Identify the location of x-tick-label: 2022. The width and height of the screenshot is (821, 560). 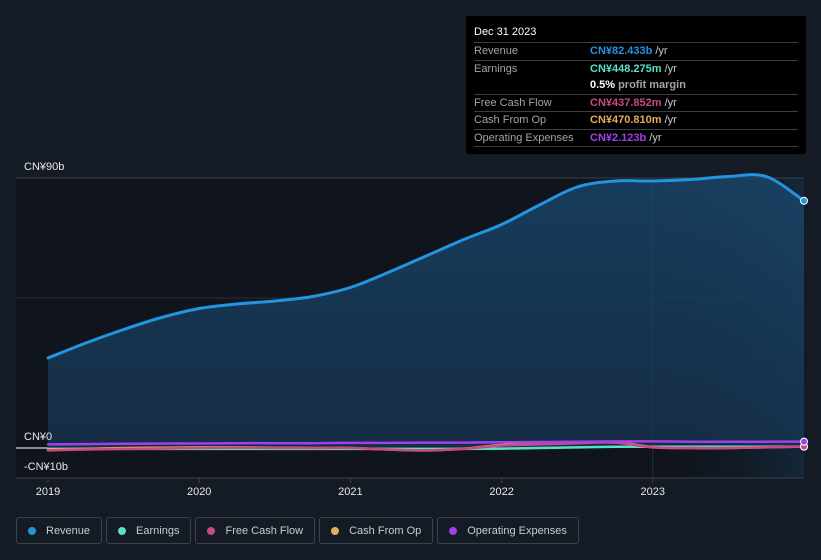
(501, 492).